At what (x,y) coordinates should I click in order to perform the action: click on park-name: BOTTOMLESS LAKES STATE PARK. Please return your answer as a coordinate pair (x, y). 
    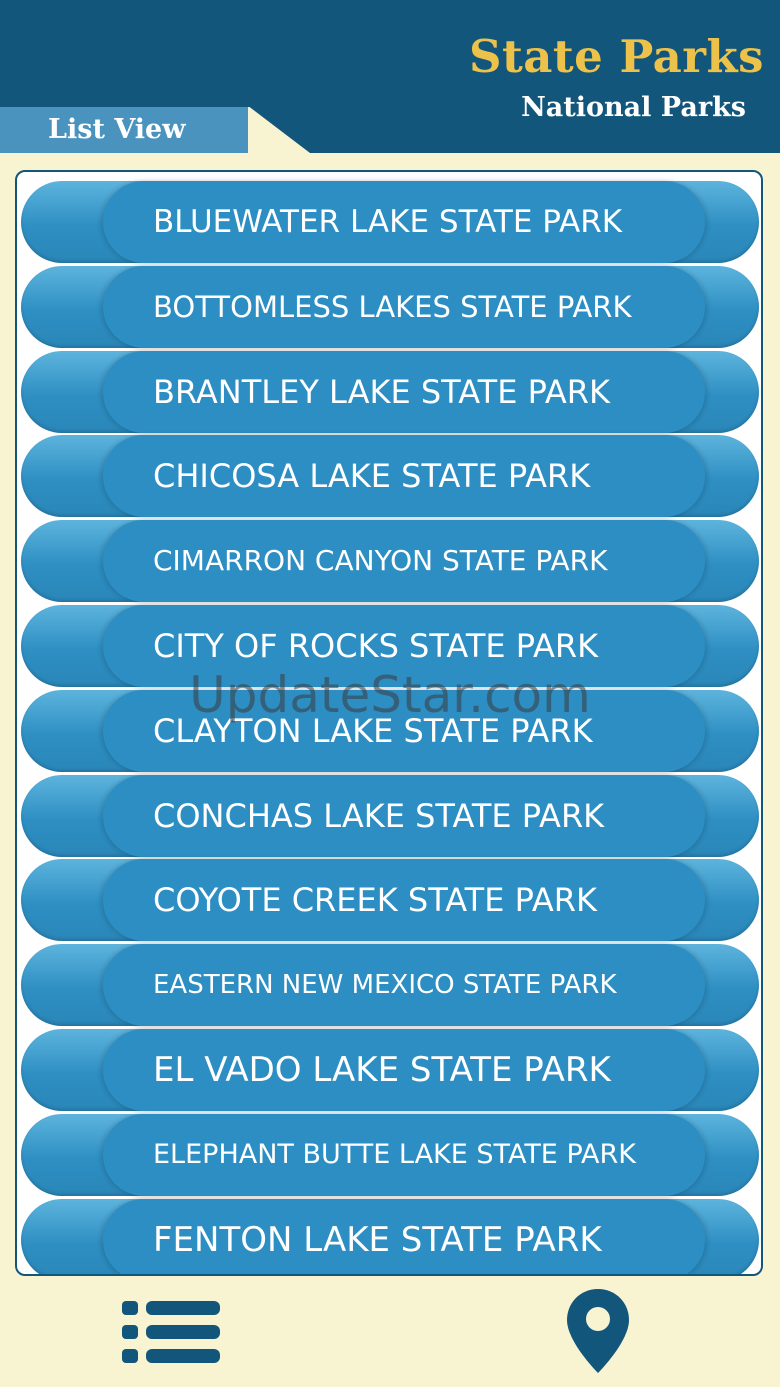
    Looking at the image, I should click on (392, 306).